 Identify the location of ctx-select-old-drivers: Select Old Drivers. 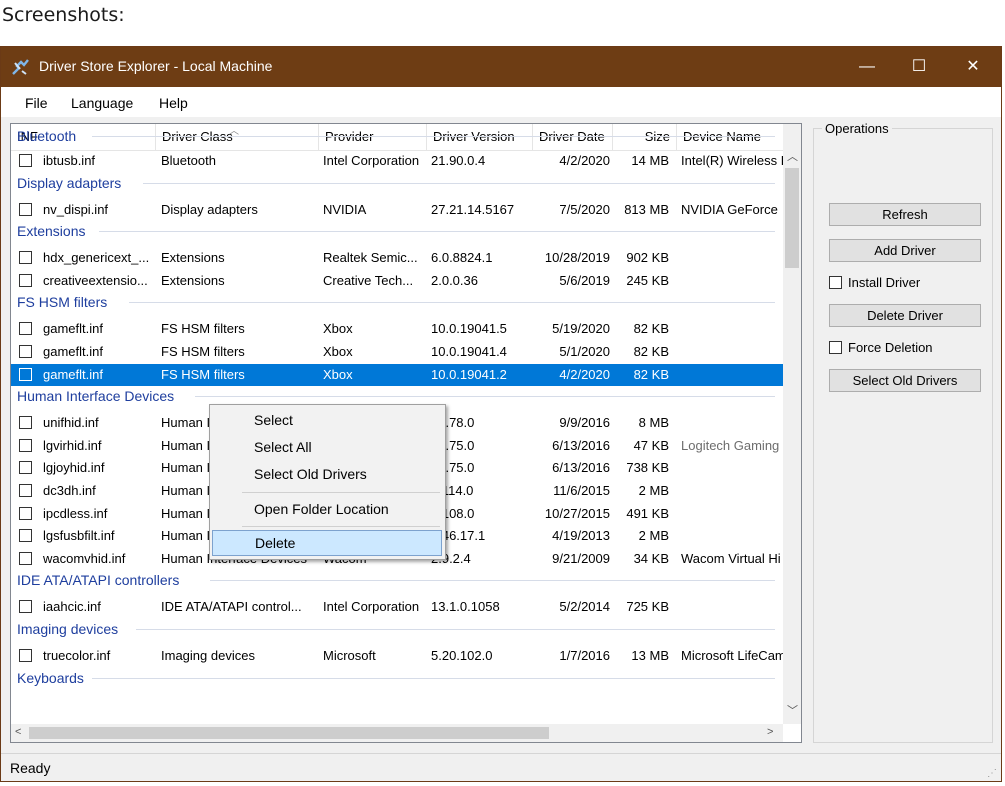
(327, 474).